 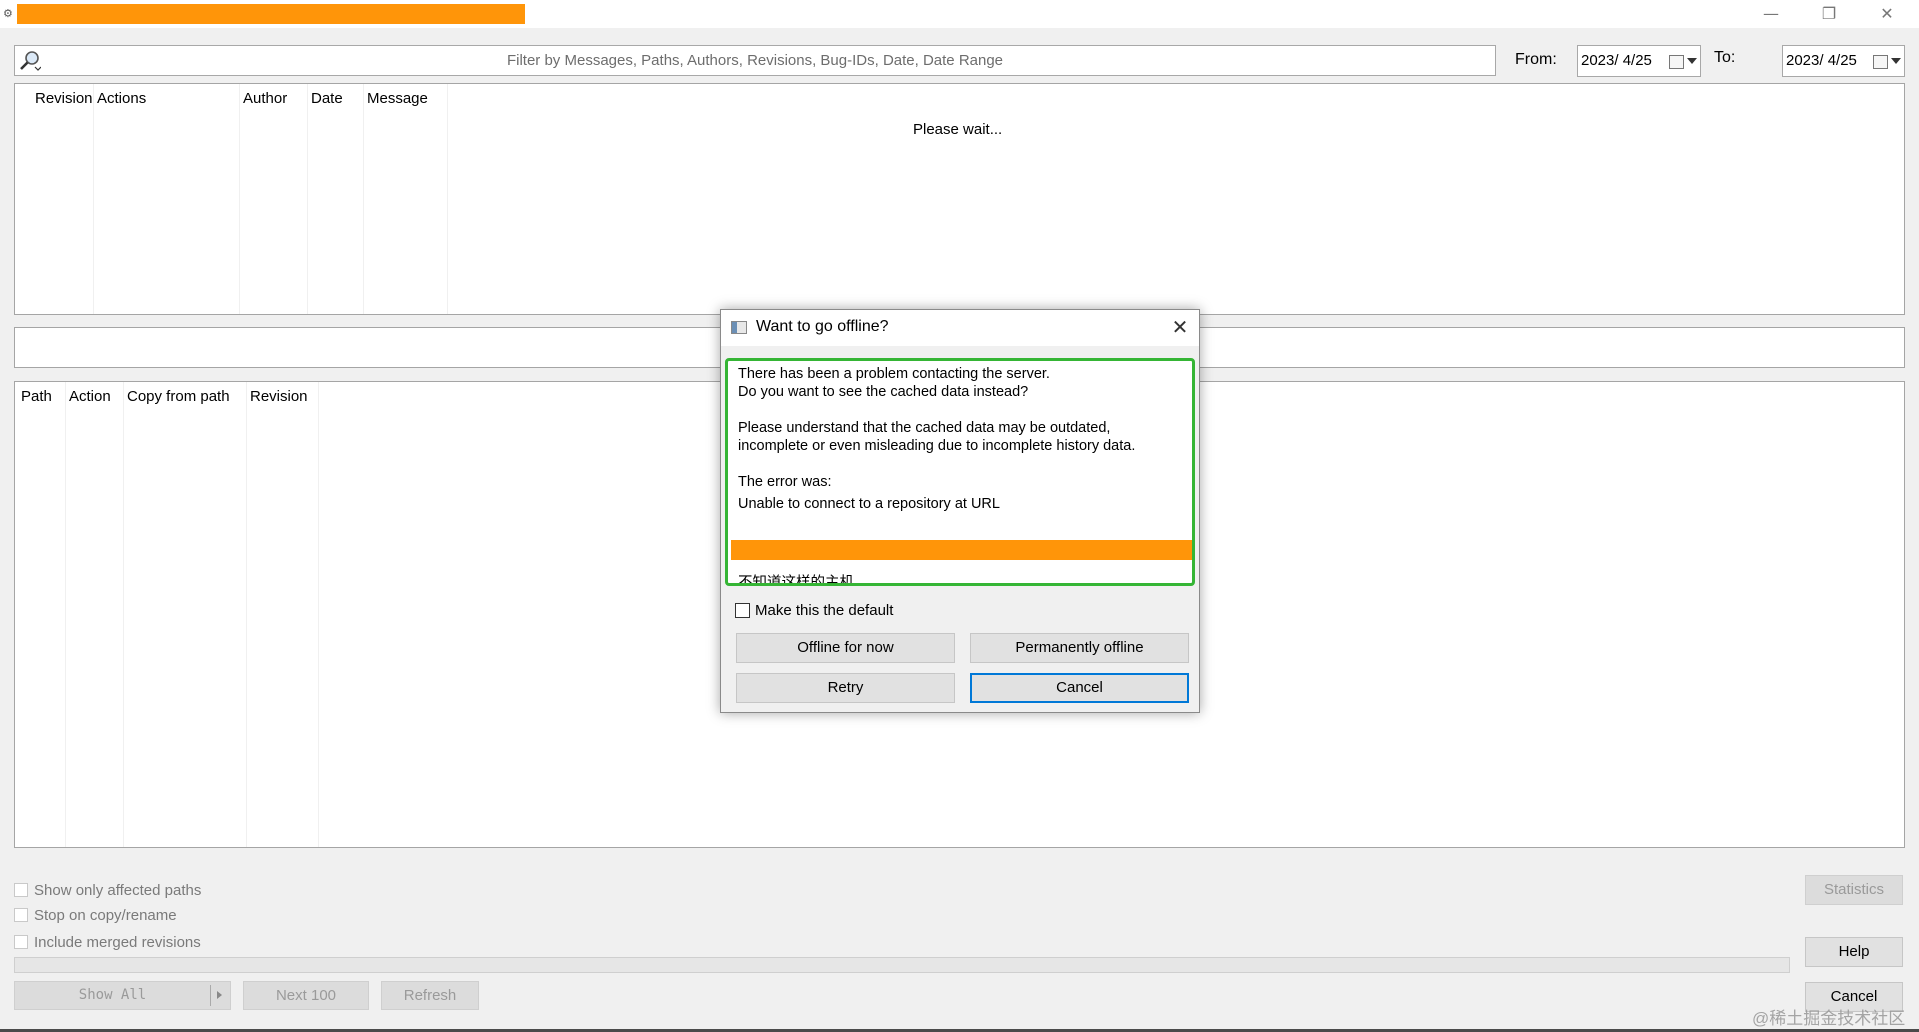 What do you see at coordinates (1725, 57) in the screenshot?
I see `to-label: To:` at bounding box center [1725, 57].